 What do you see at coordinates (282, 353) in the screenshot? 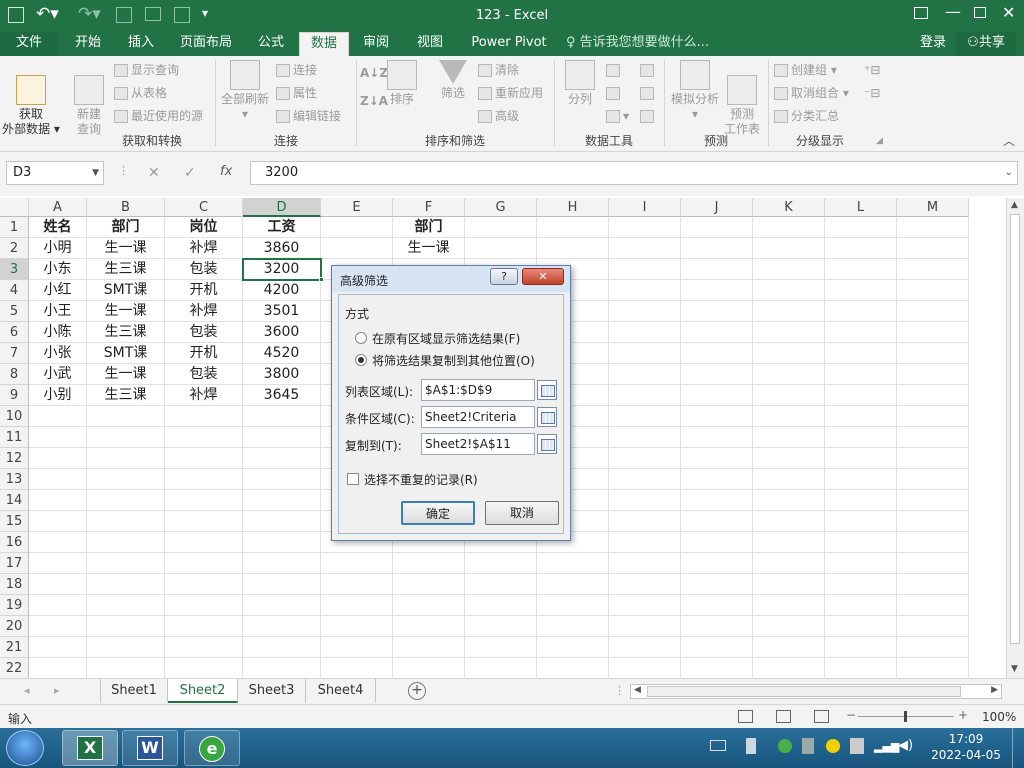
I see `cell: 4520` at bounding box center [282, 353].